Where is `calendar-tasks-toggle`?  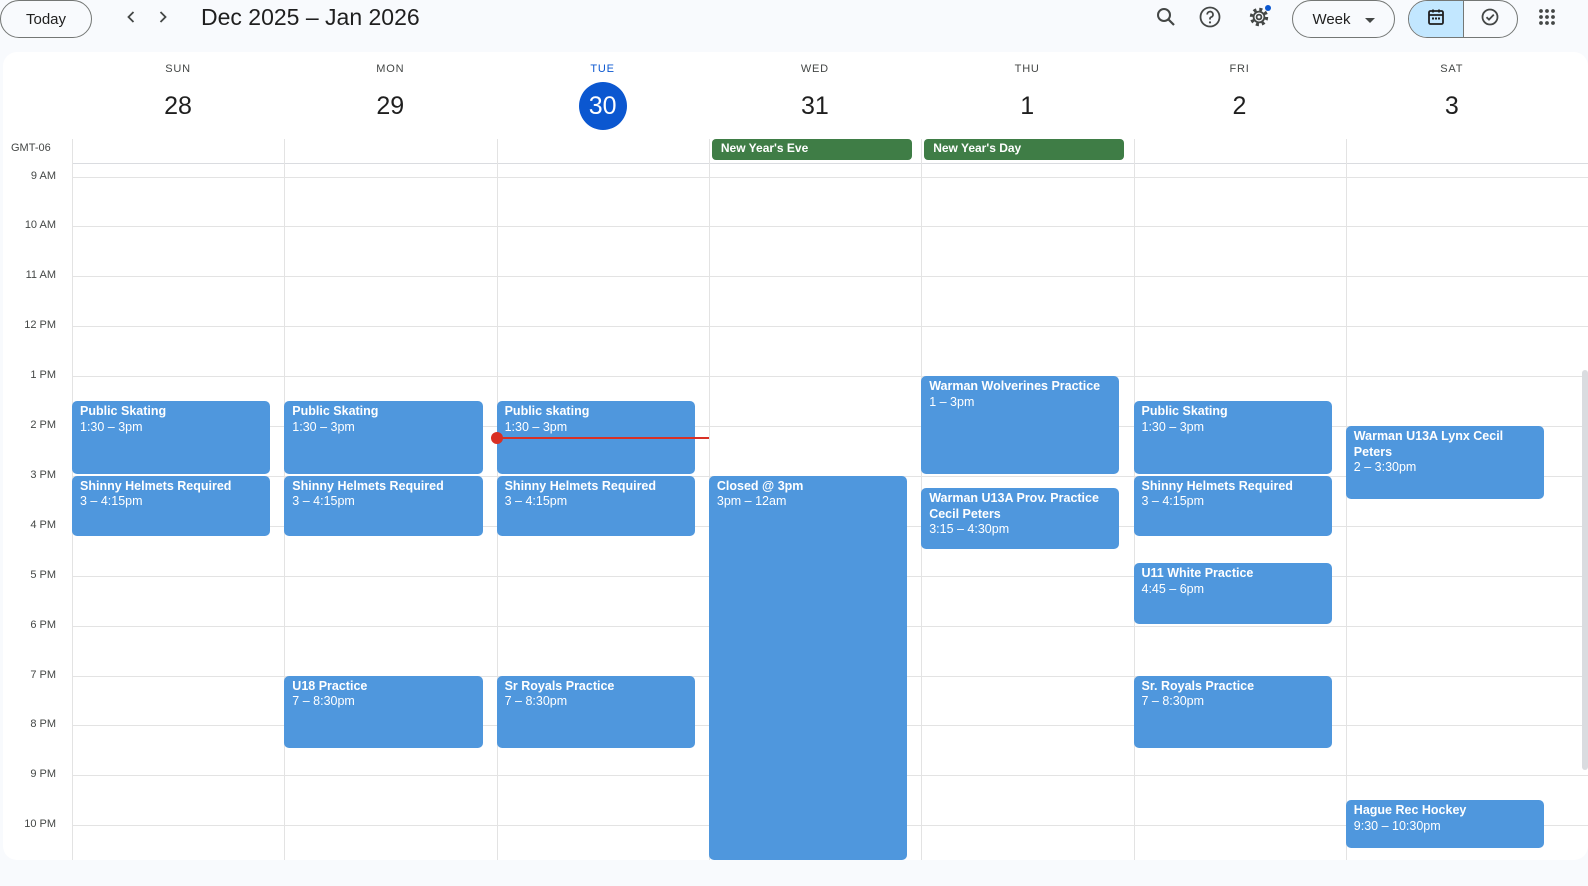
calendar-tasks-toggle is located at coordinates (1463, 19).